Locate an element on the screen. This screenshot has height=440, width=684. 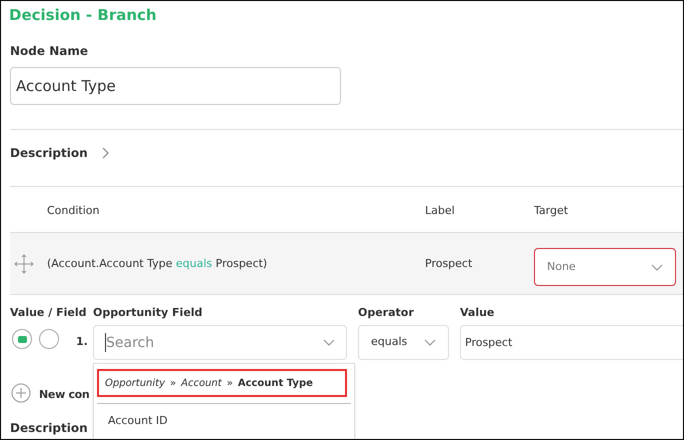
column-header: Condition is located at coordinates (73, 211).